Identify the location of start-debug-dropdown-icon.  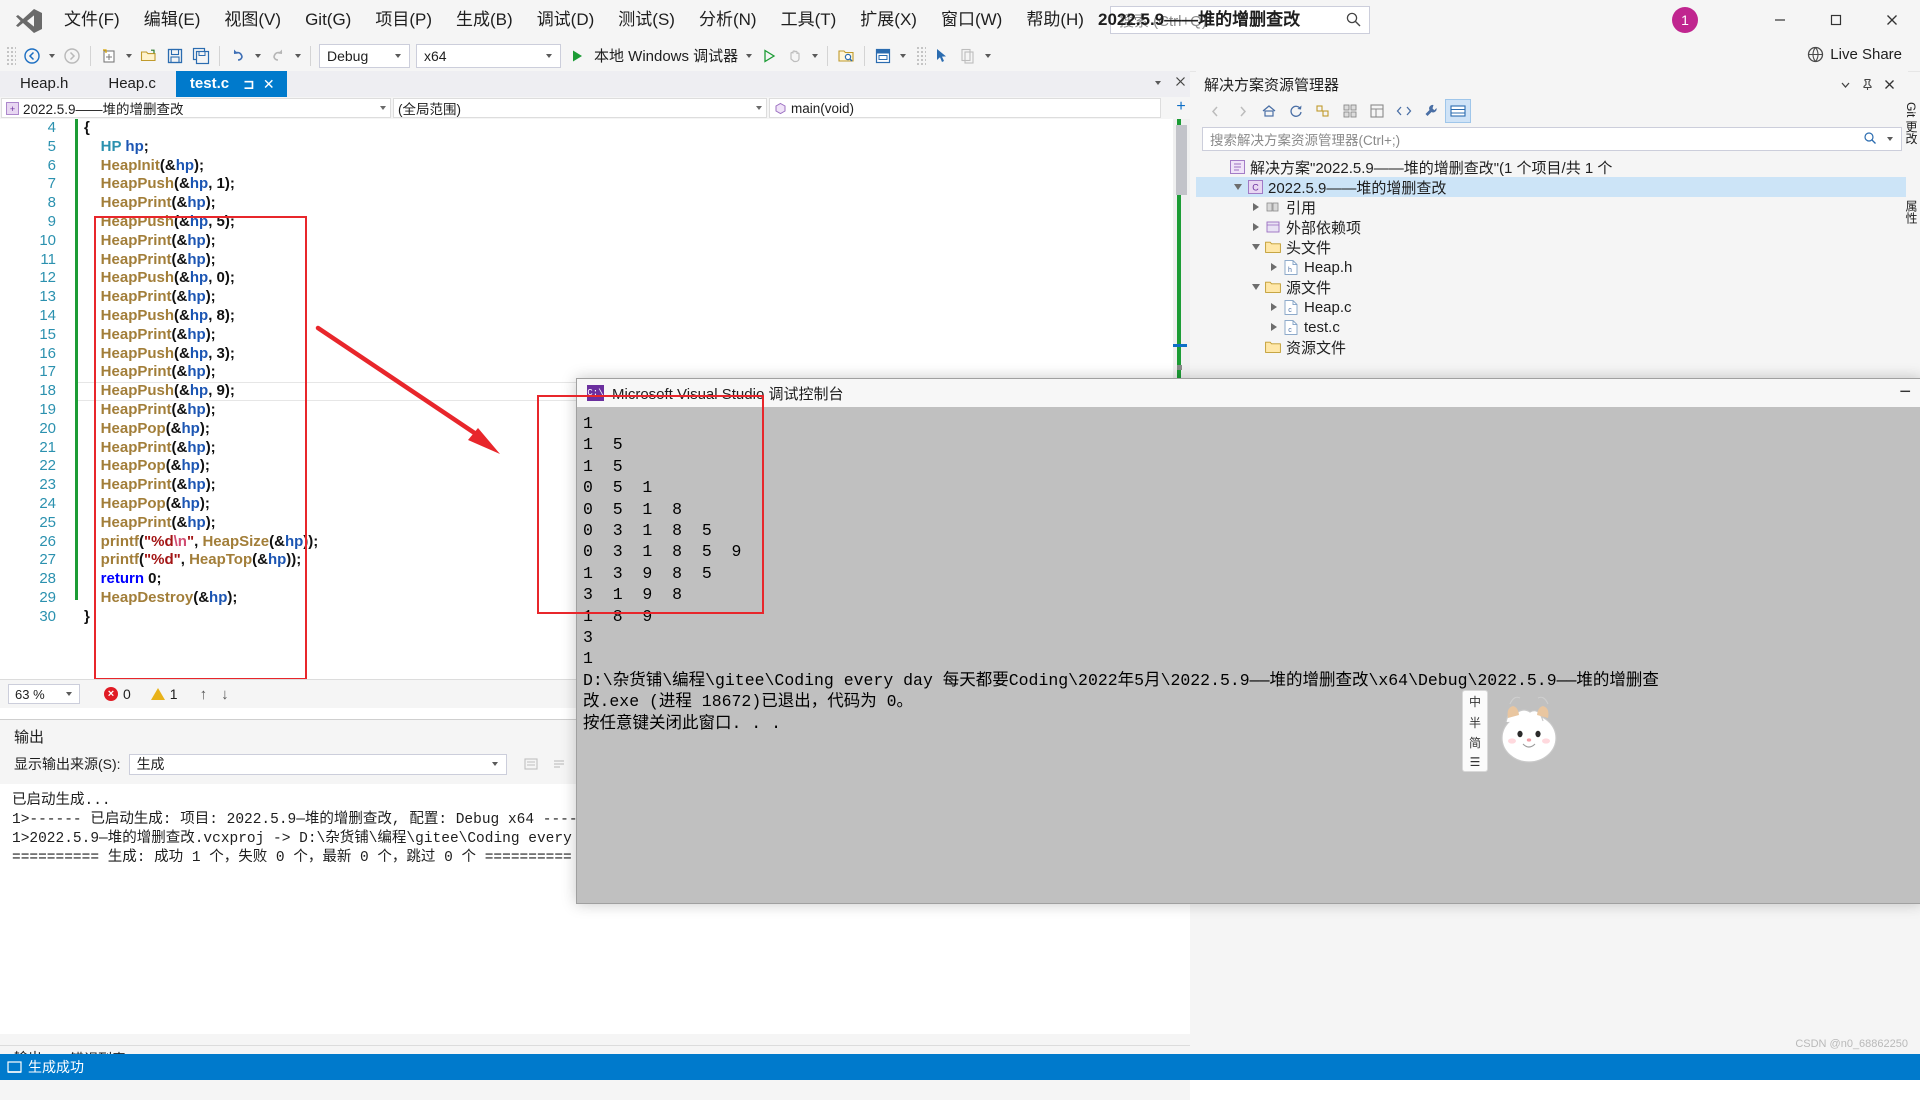
(749, 55).